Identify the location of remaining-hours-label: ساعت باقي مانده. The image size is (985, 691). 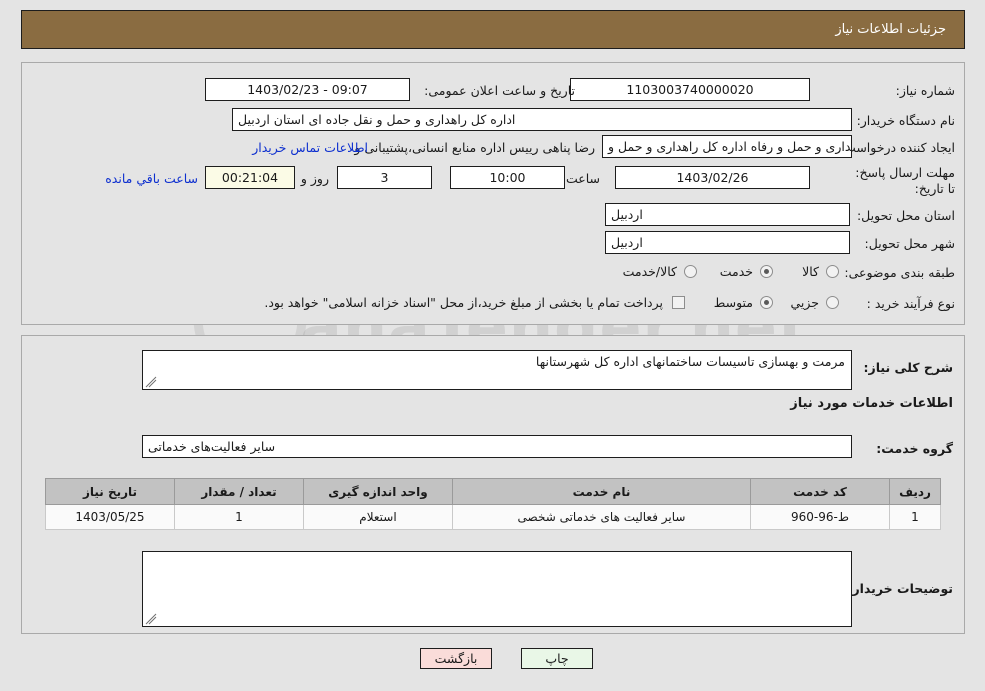
(151, 178).